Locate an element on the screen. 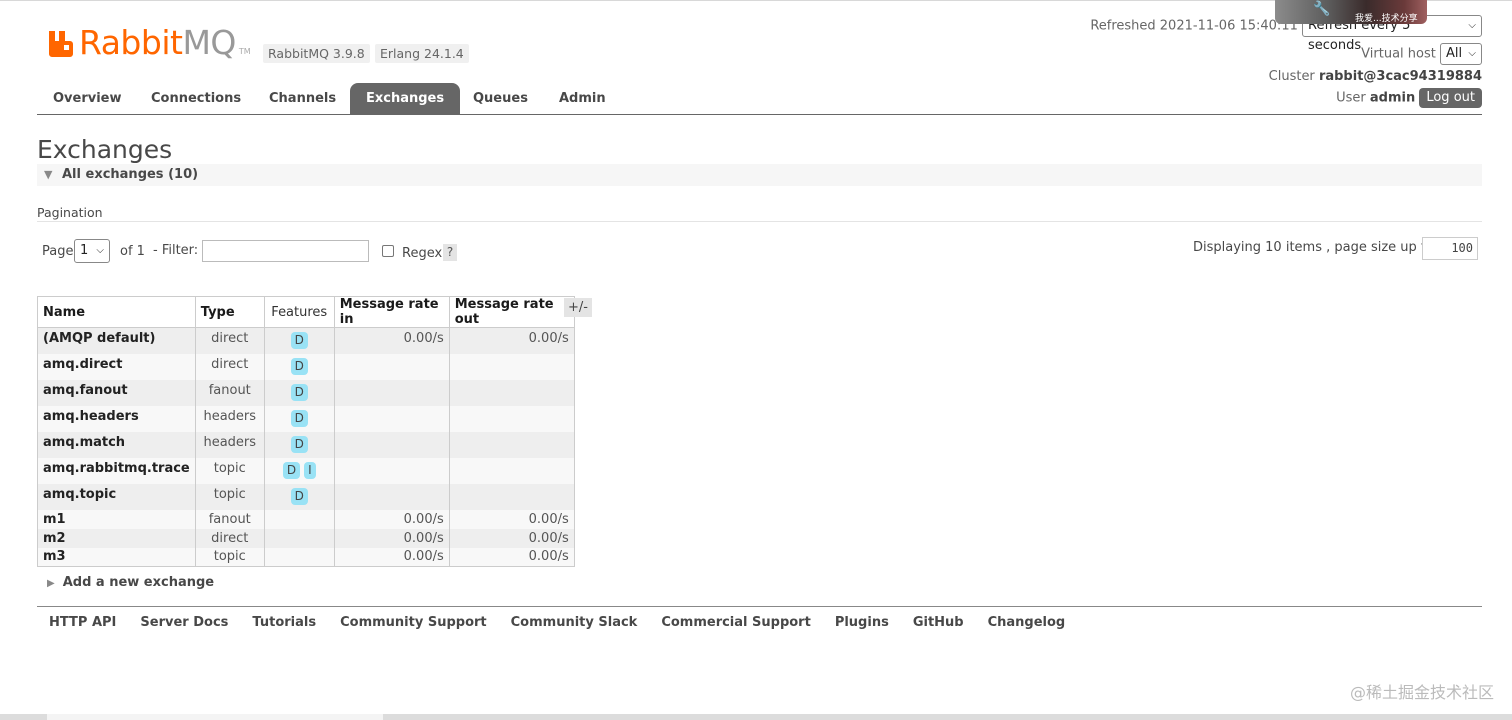  tab-channels: Channels is located at coordinates (302, 98).